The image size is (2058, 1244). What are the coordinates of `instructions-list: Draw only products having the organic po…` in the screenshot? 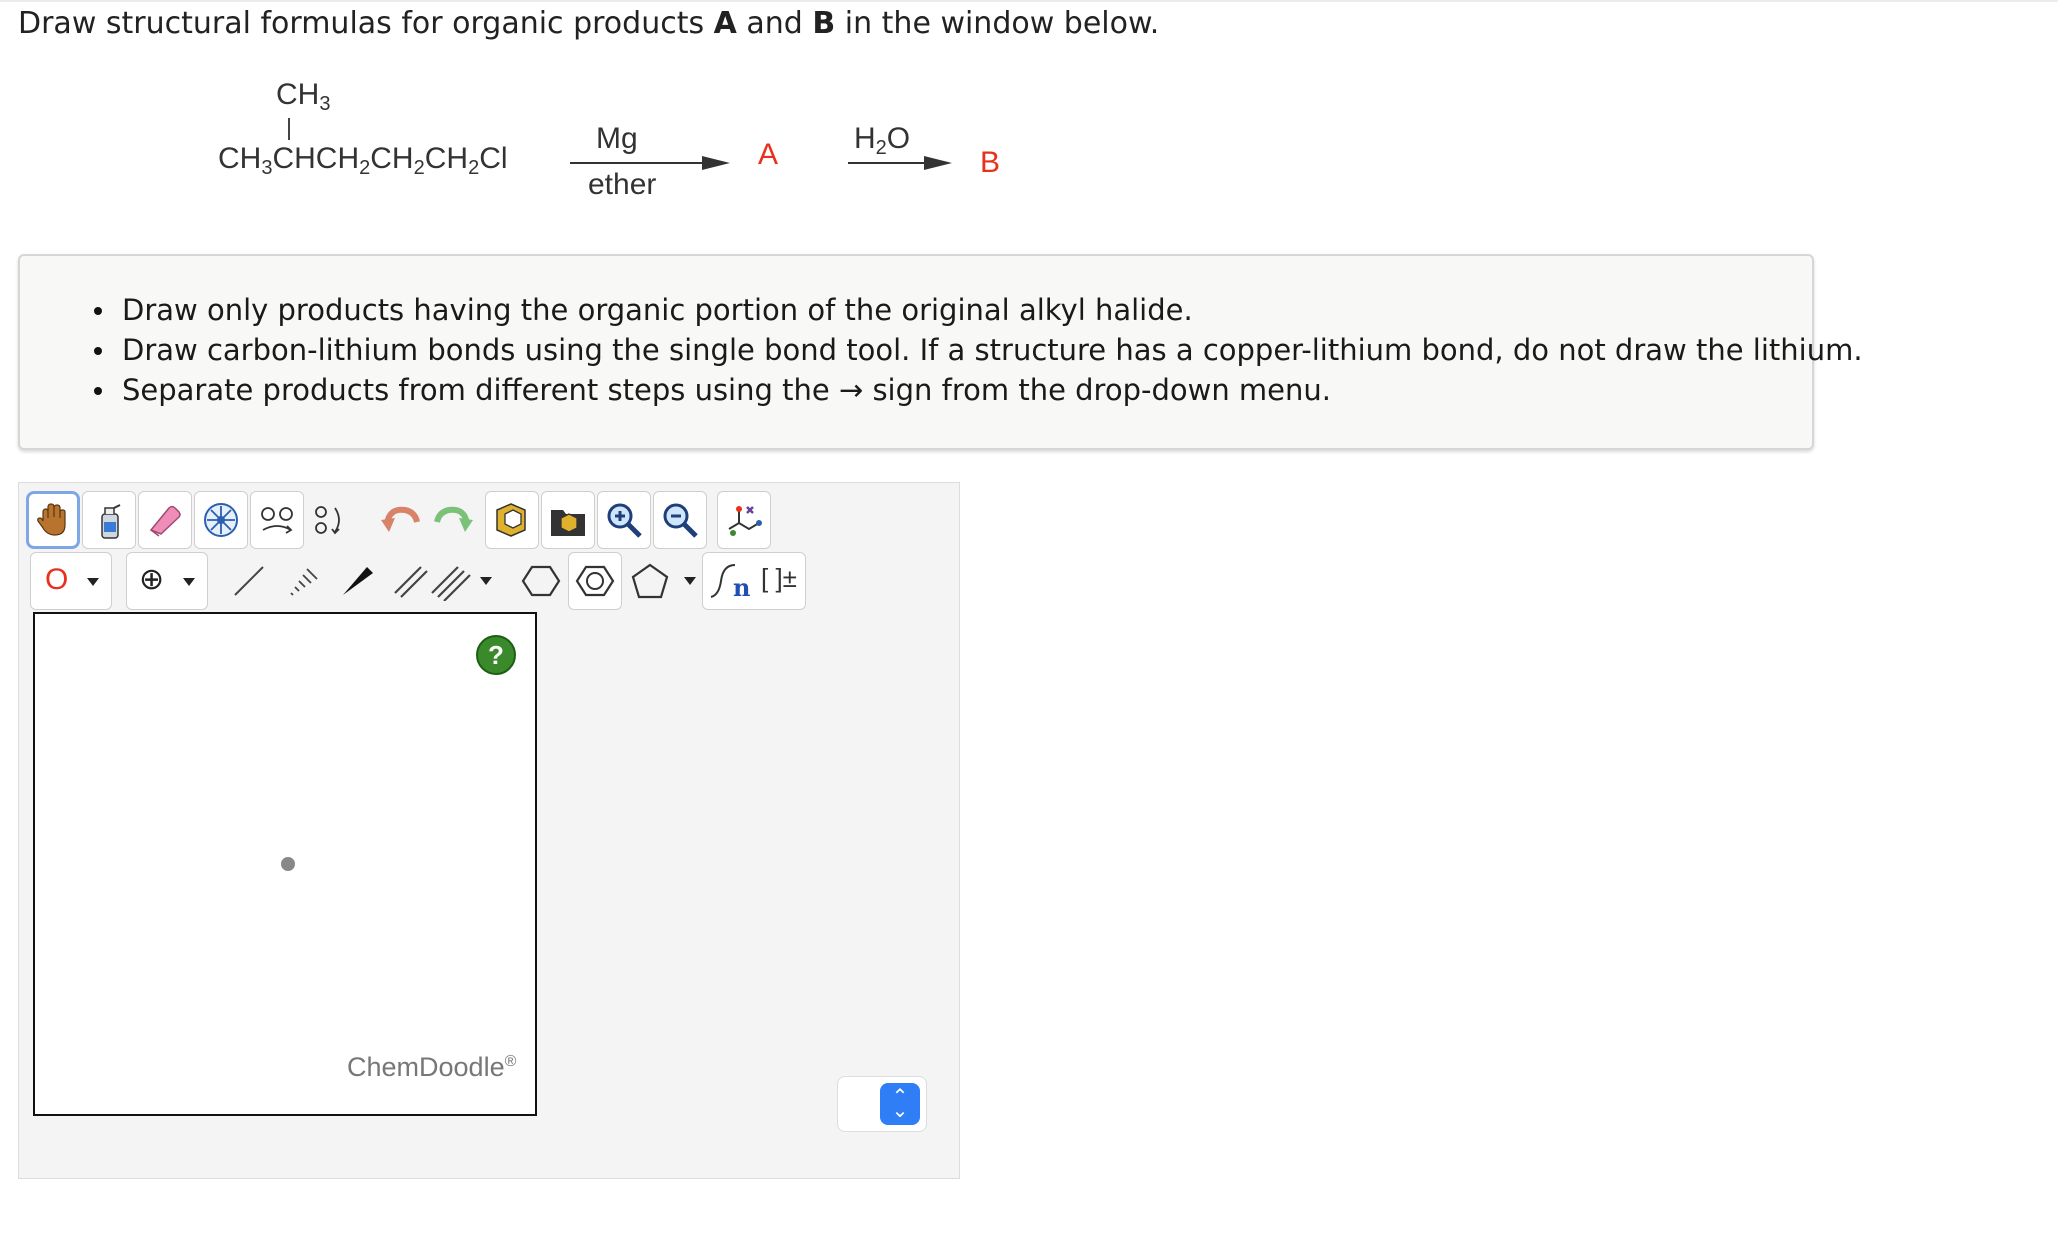 It's located at (941, 350).